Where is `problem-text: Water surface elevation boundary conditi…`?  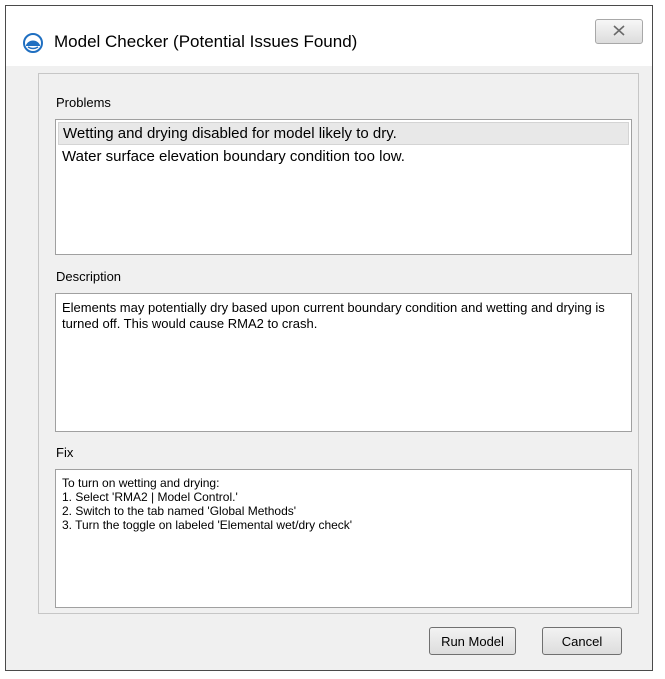
problem-text: Water surface elevation boundary conditi… is located at coordinates (233, 156).